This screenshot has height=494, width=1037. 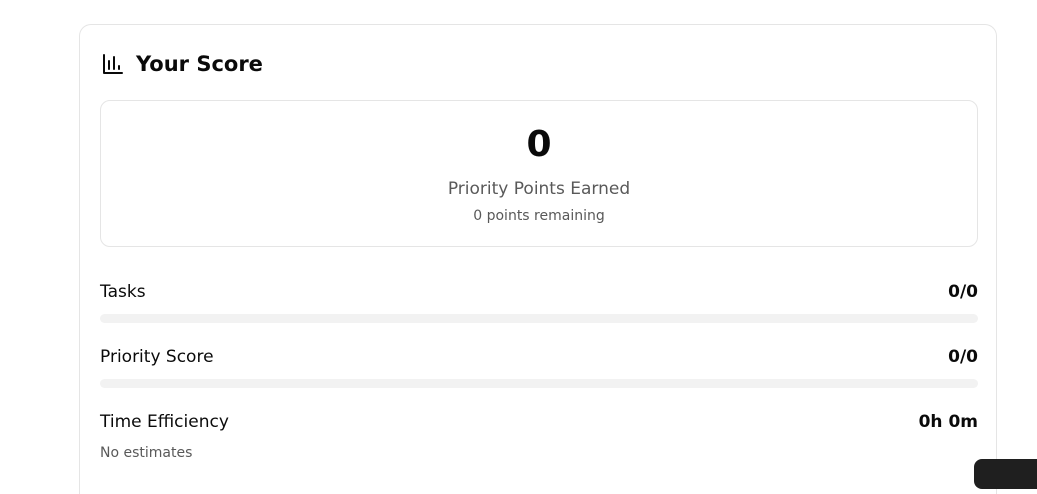 What do you see at coordinates (539, 383) in the screenshot?
I see `priority-progress-bar` at bounding box center [539, 383].